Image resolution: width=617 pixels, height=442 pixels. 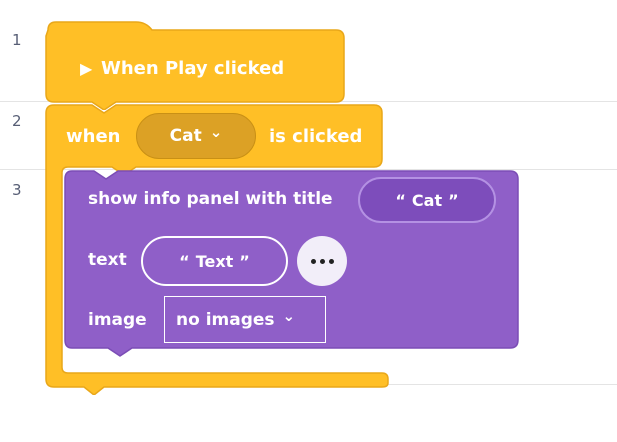 What do you see at coordinates (93, 136) in the screenshot?
I see `when-label: when` at bounding box center [93, 136].